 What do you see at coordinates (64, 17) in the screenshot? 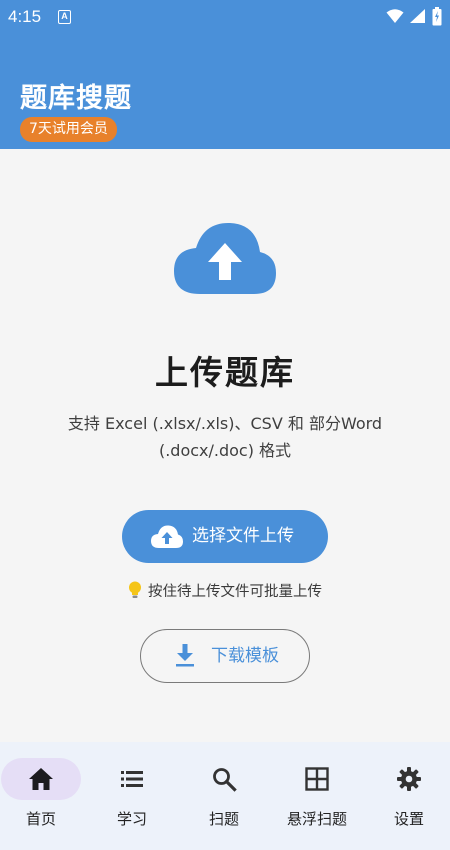
I see `notification-icon: A` at bounding box center [64, 17].